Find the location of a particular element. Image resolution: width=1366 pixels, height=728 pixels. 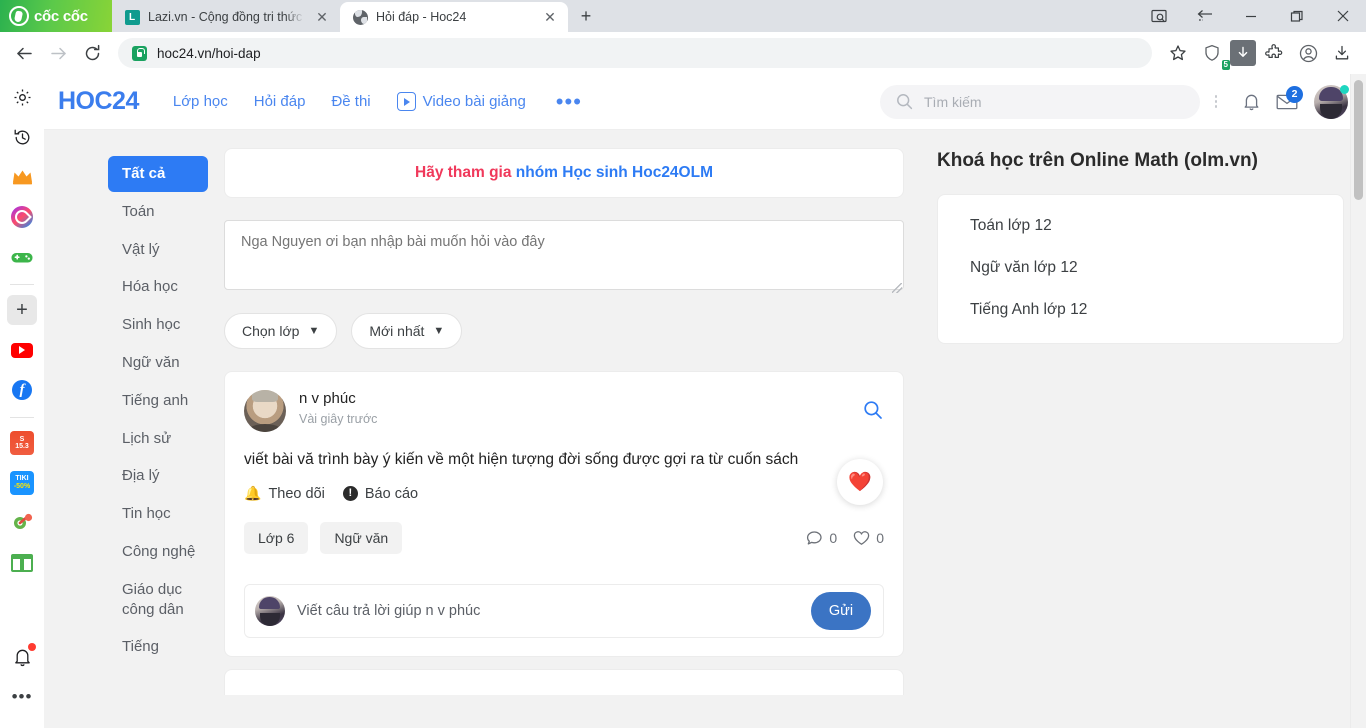

screenshot-icon is located at coordinates (1159, 16).